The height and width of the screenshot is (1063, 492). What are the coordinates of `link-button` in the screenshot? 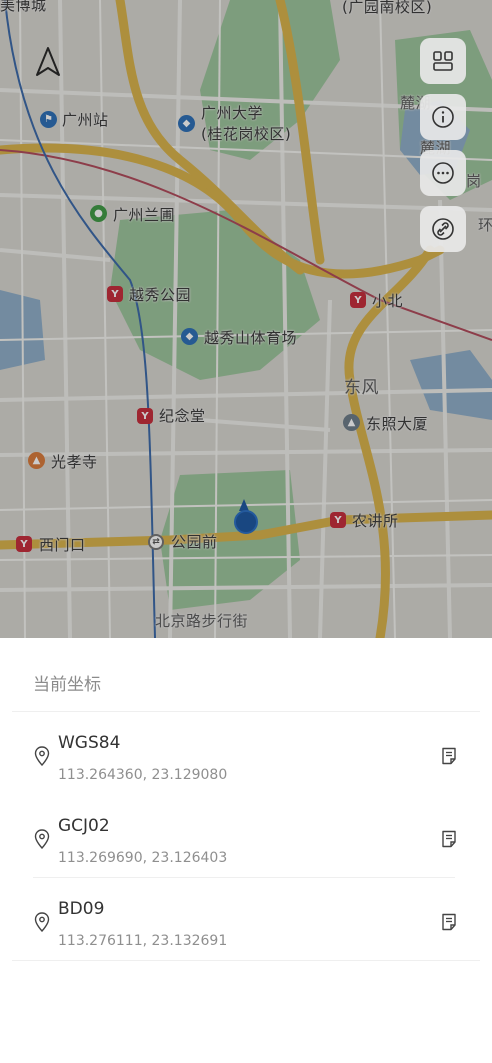 It's located at (443, 229).